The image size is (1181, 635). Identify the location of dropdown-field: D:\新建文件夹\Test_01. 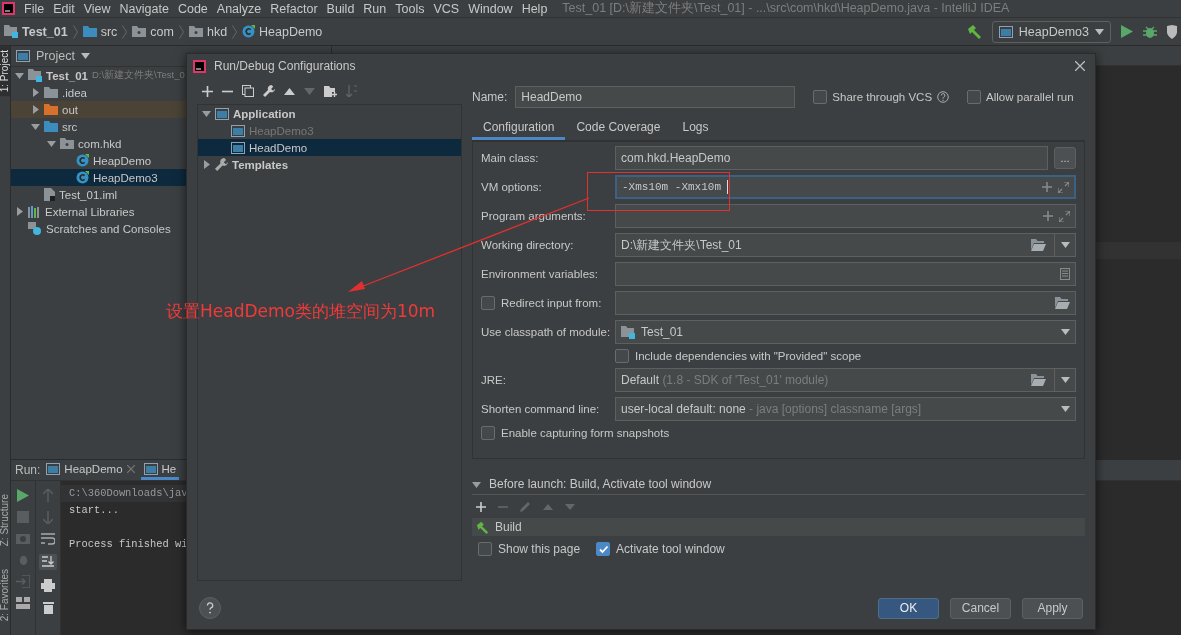
(845, 245).